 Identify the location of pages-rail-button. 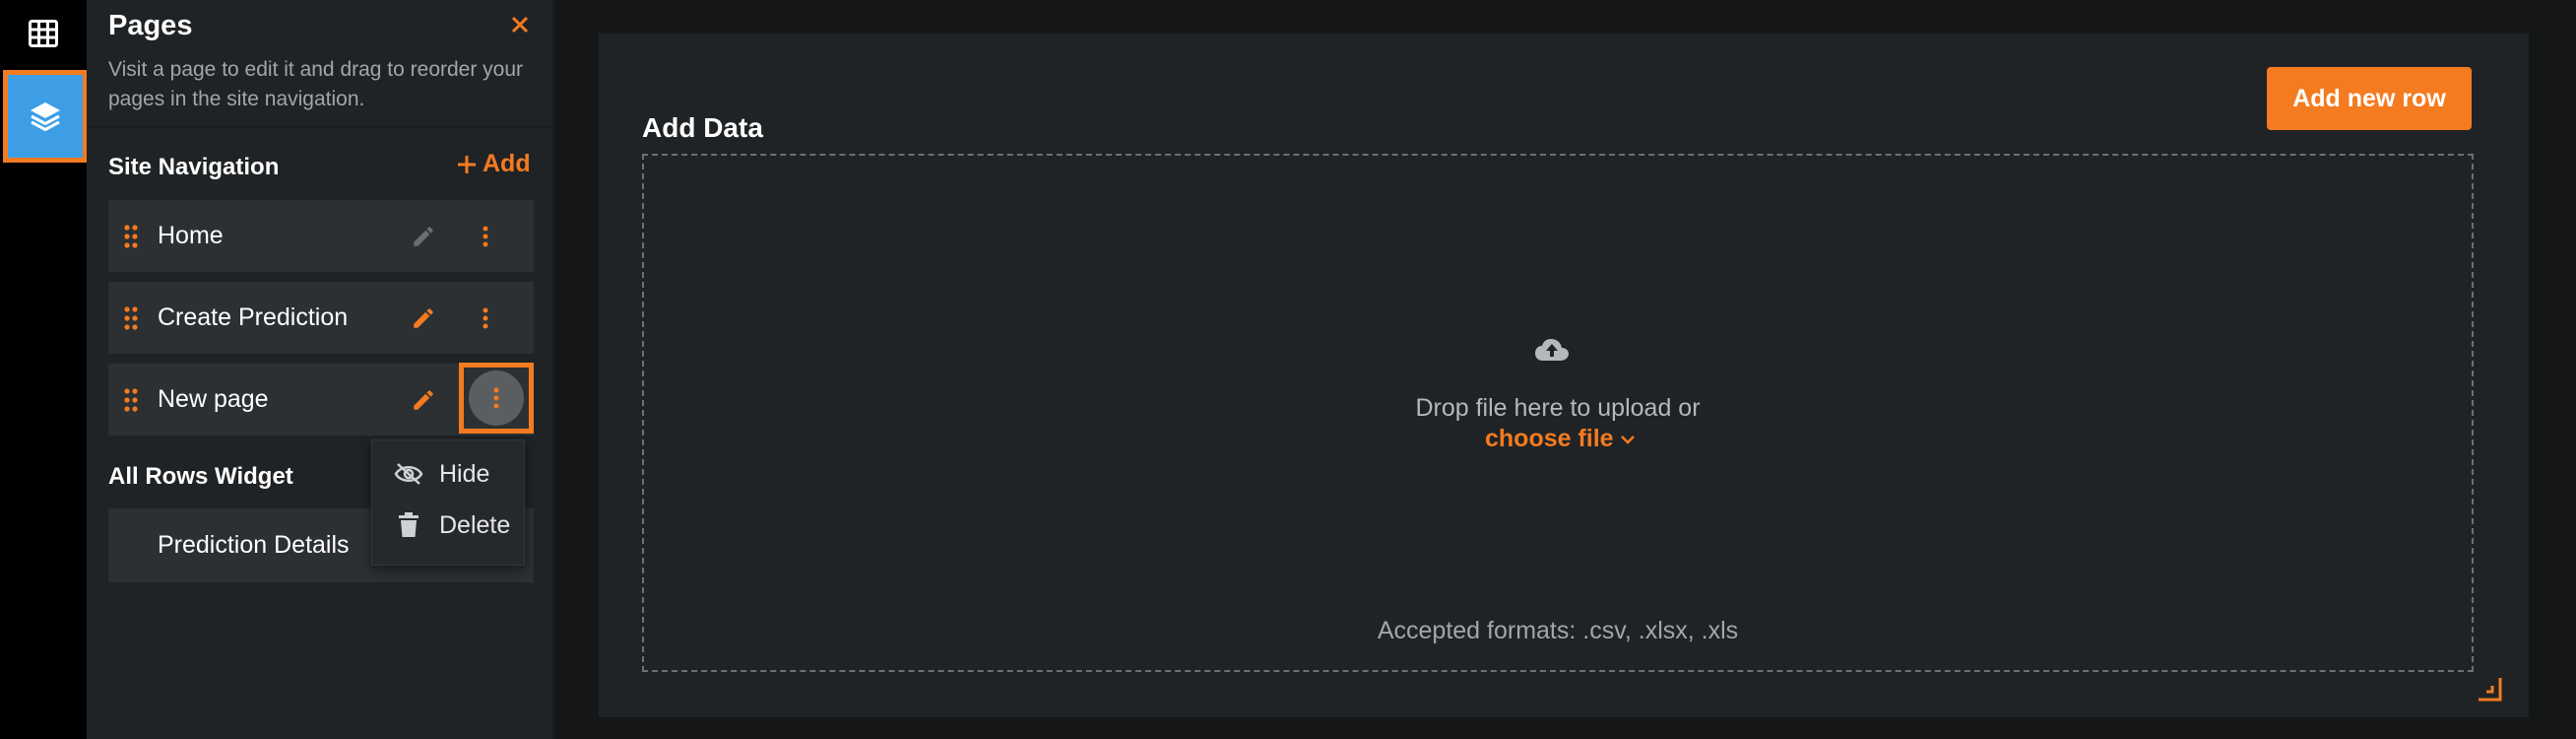
(45, 117).